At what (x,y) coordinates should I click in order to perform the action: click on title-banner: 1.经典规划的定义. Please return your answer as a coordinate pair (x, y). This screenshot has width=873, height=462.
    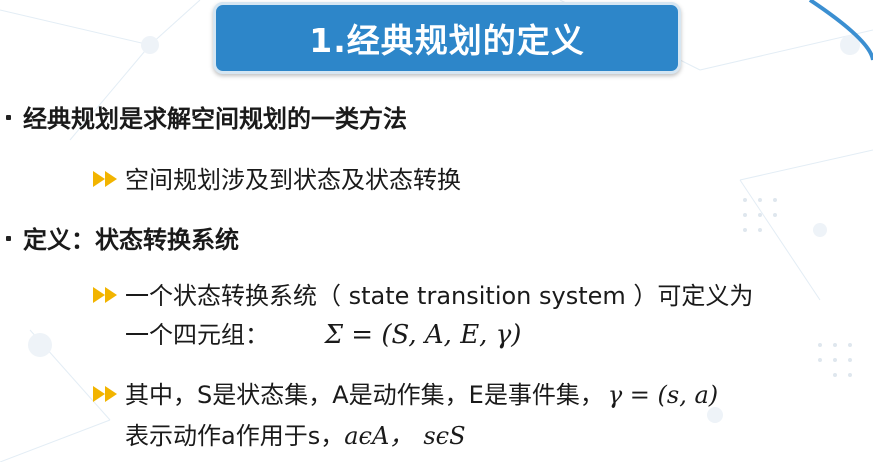
    Looking at the image, I should click on (447, 38).